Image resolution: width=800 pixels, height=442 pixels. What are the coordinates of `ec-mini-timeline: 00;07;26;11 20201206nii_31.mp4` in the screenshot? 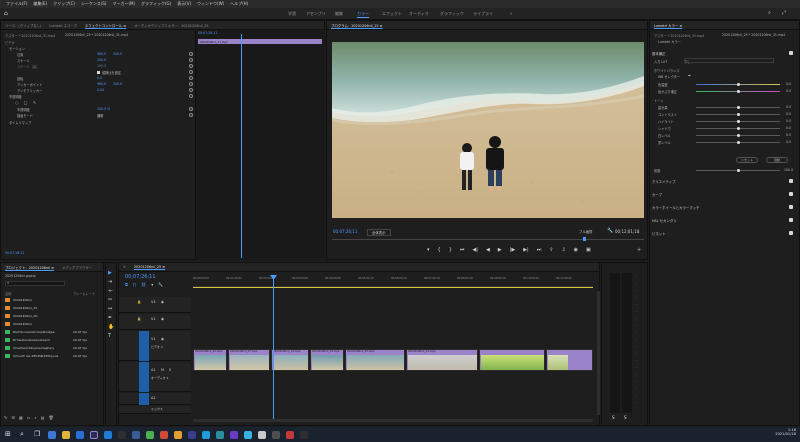 It's located at (260, 145).